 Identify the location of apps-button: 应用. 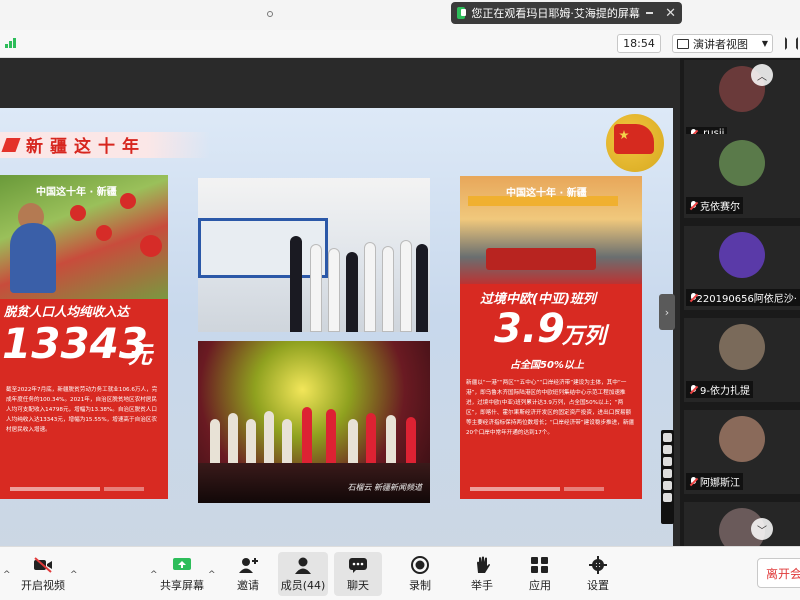
(540, 574).